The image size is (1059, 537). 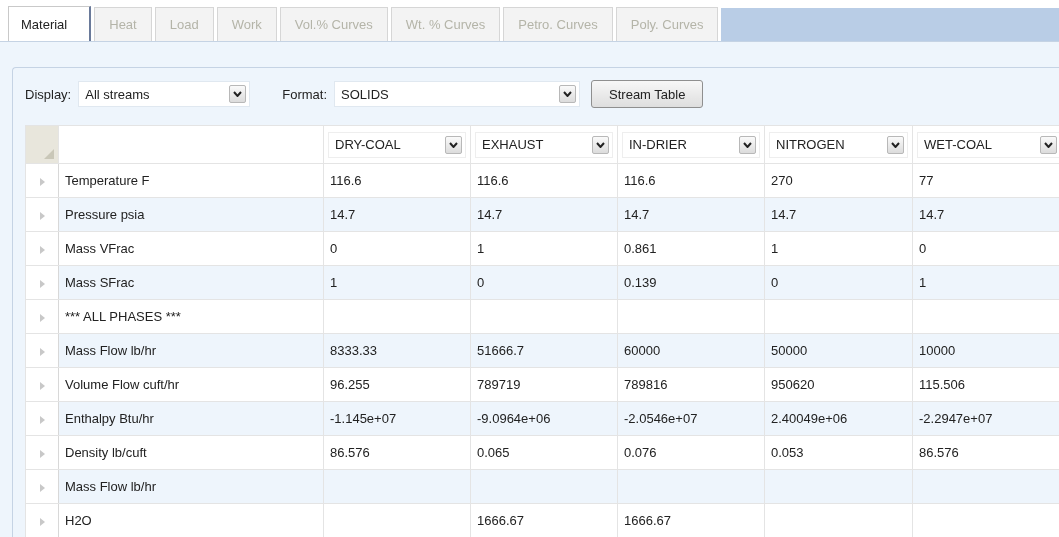 What do you see at coordinates (691, 144) in the screenshot?
I see `column-dropdown: IN-DRIER` at bounding box center [691, 144].